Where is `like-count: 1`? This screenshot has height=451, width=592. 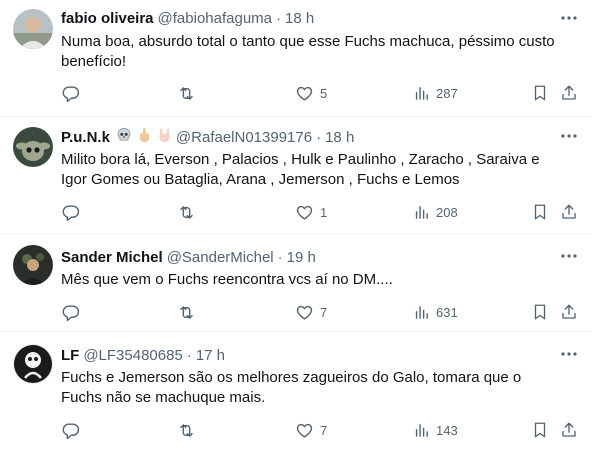 like-count: 1 is located at coordinates (324, 212).